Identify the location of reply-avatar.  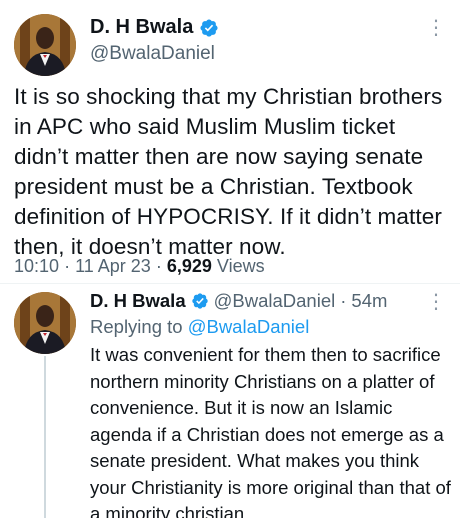
(45, 323).